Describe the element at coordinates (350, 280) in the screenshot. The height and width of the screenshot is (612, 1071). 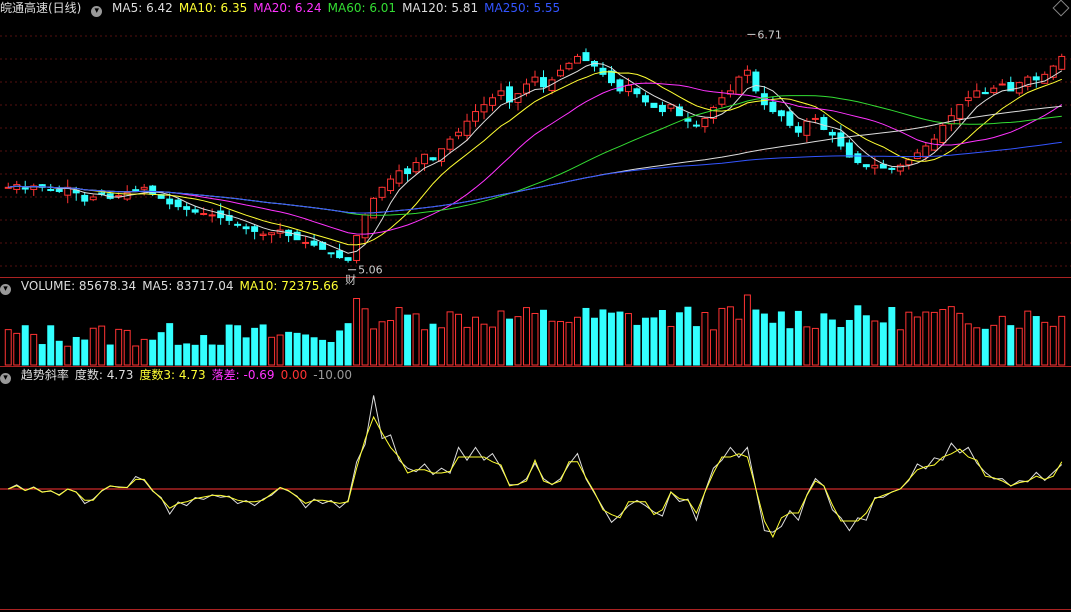
I see `finance-mark: 财` at that location.